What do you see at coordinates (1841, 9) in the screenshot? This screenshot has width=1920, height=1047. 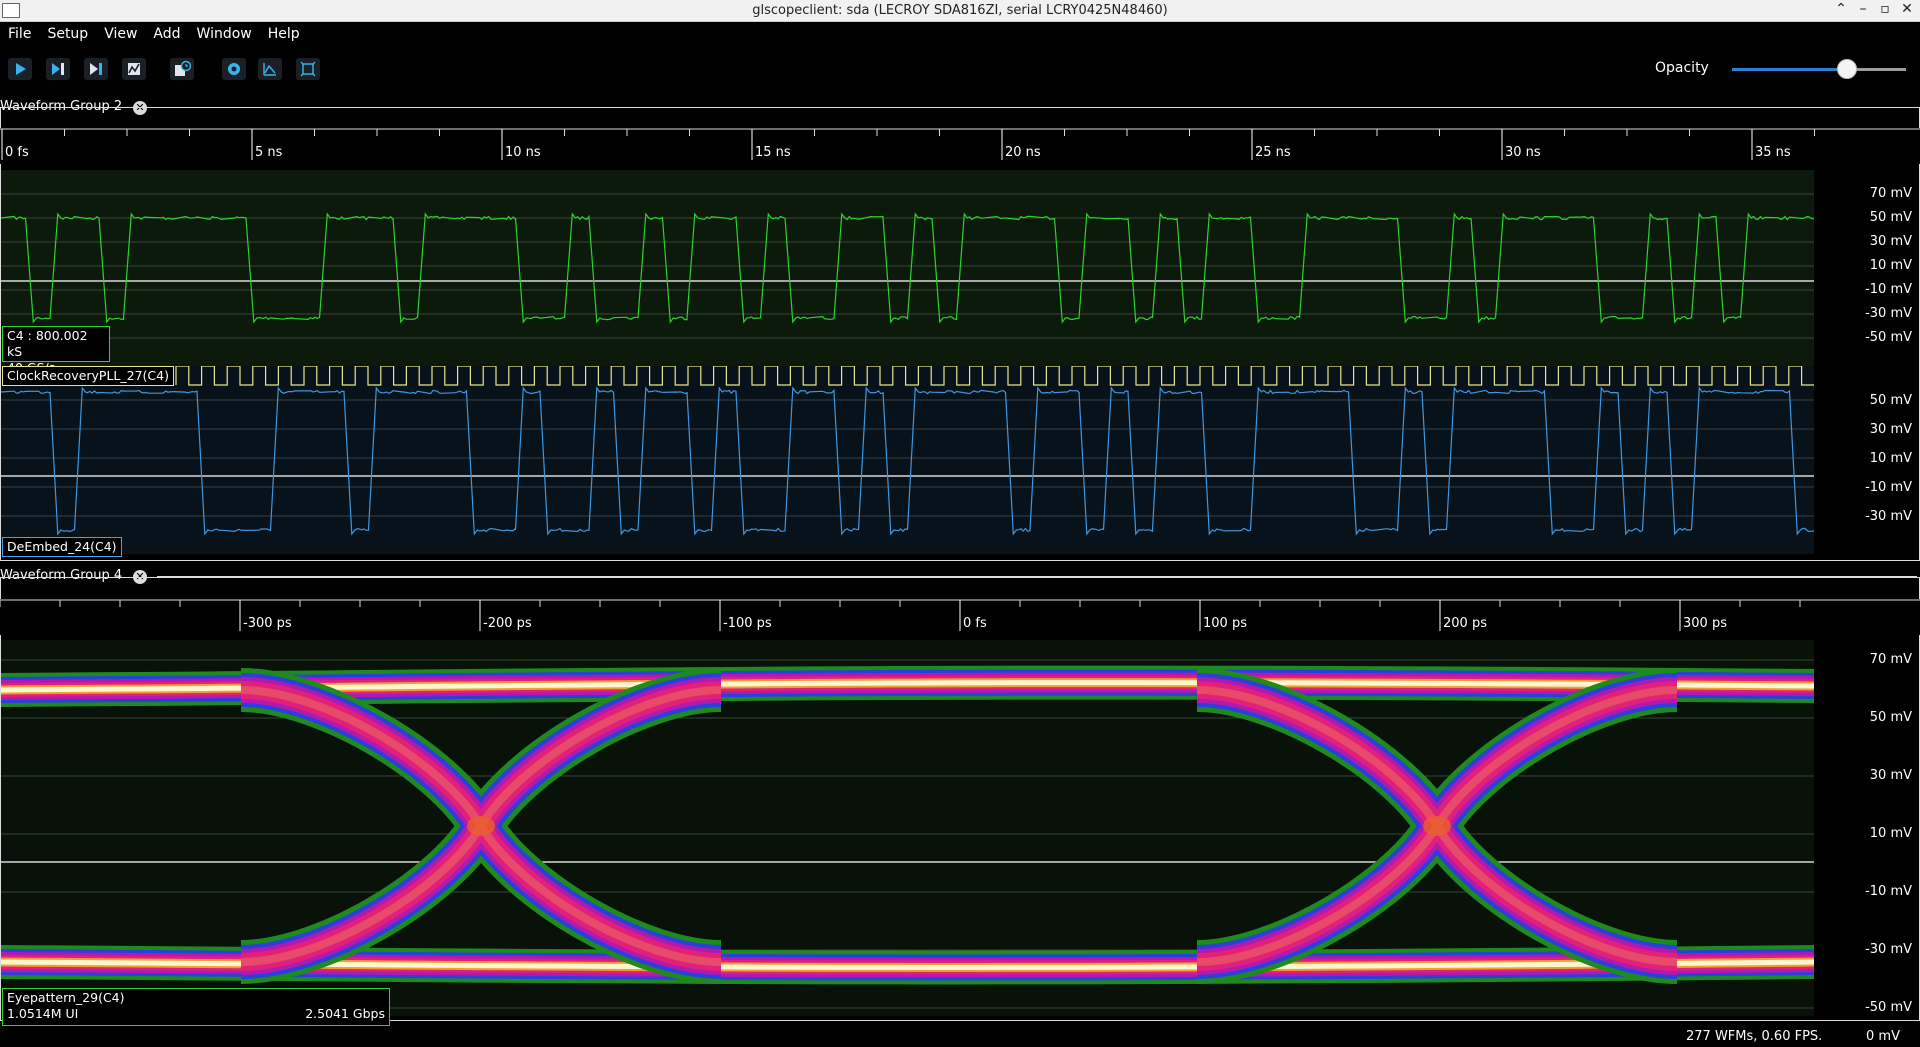 I see `collapse-icon: ⌃` at bounding box center [1841, 9].